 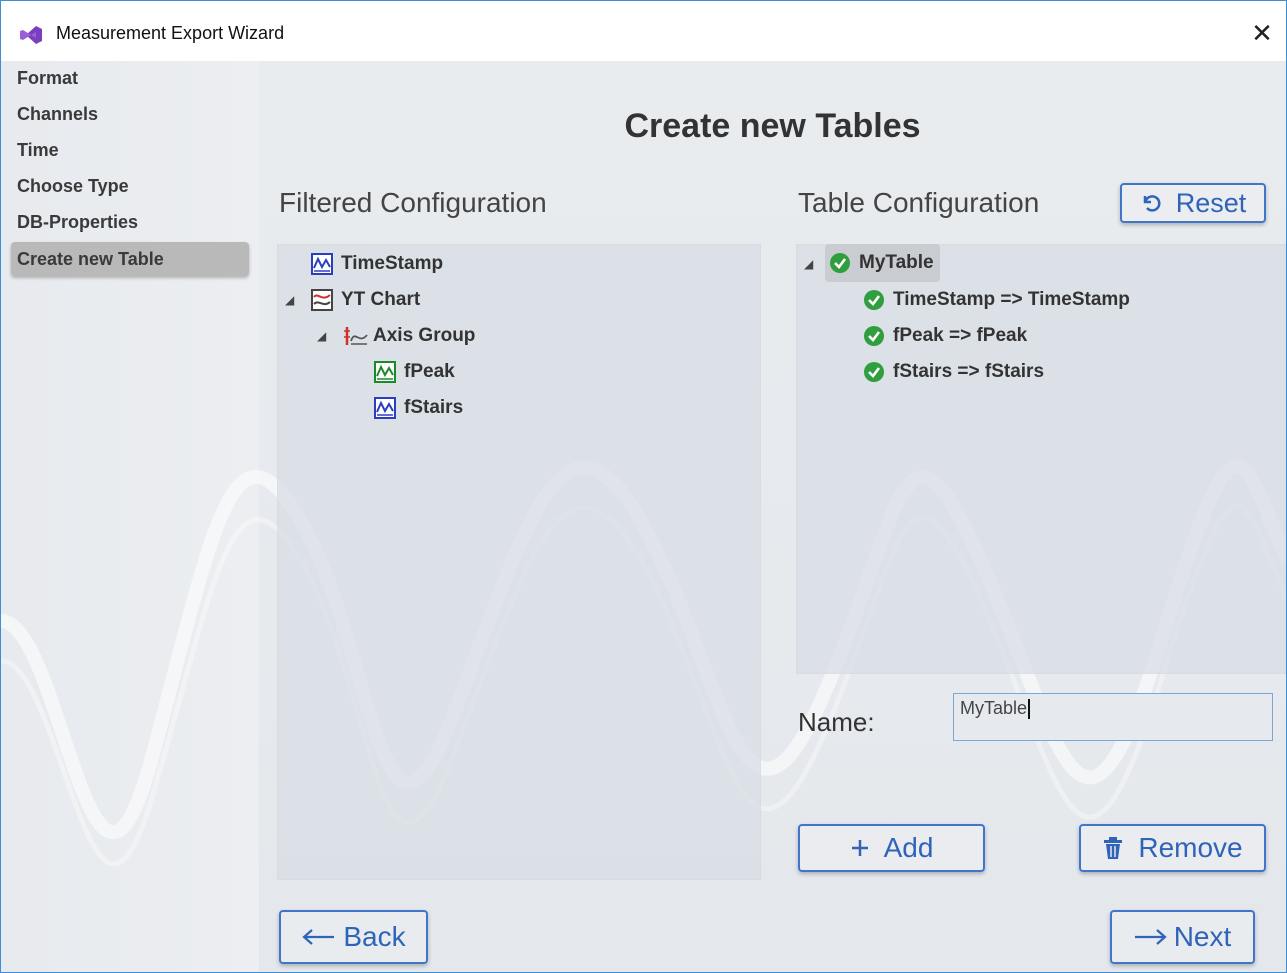 I want to click on table-name-input: MyTable, so click(x=1113, y=717).